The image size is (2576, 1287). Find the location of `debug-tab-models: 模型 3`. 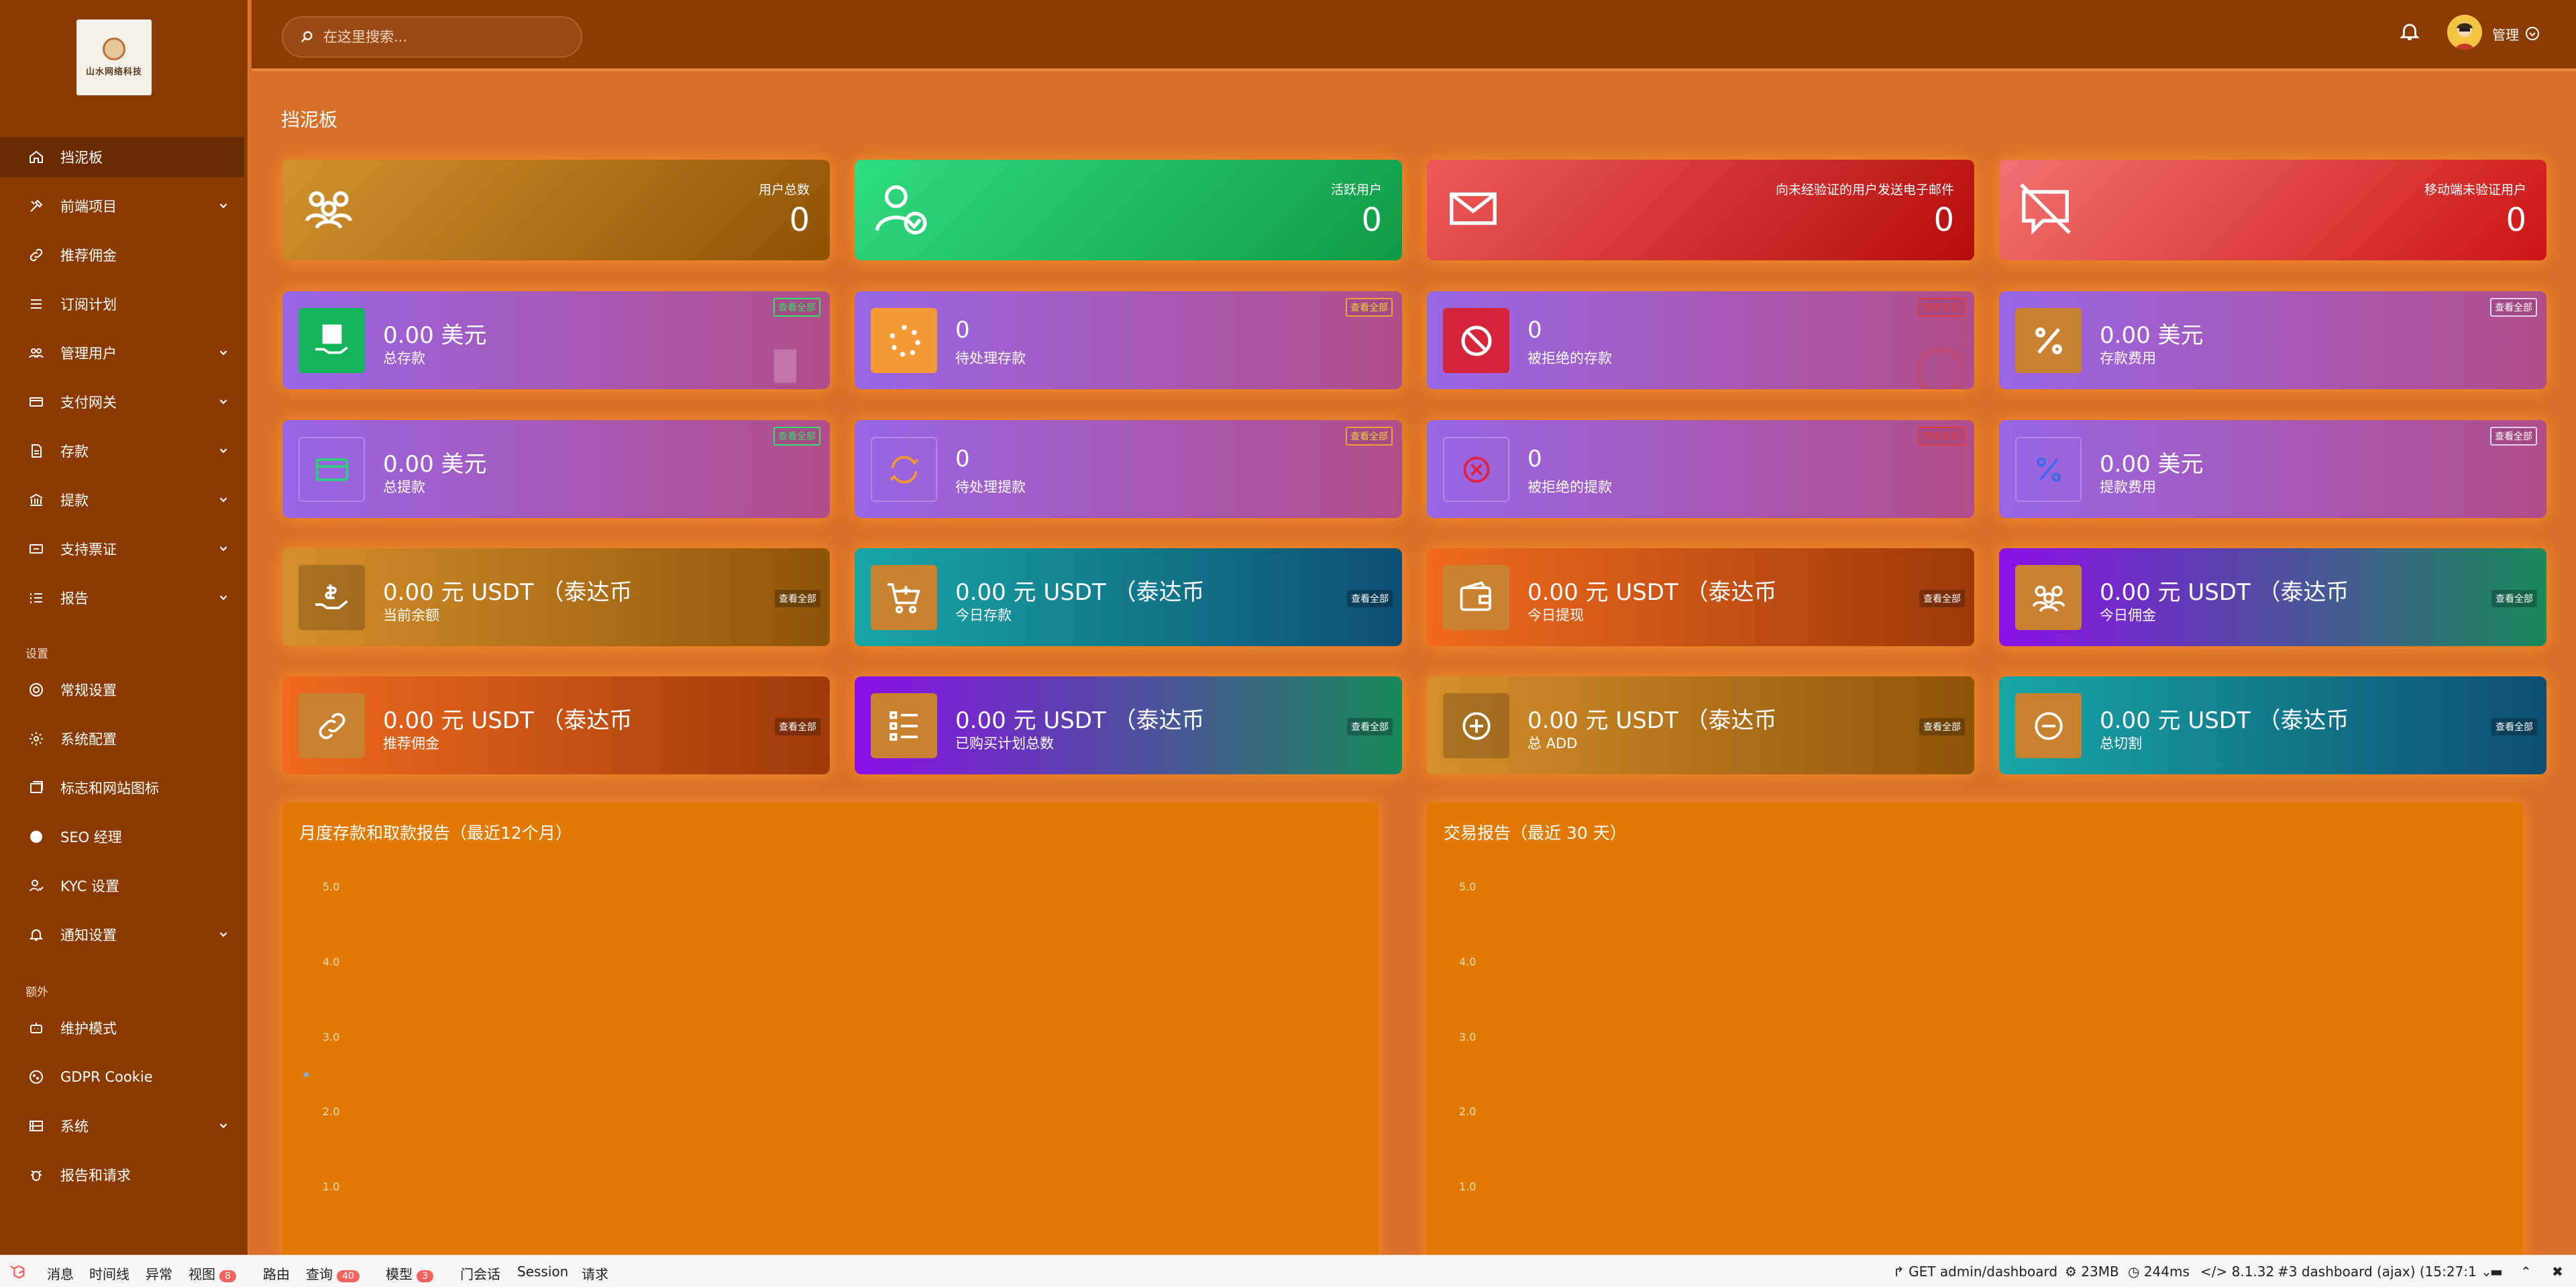

debug-tab-models: 模型 3 is located at coordinates (409, 1273).